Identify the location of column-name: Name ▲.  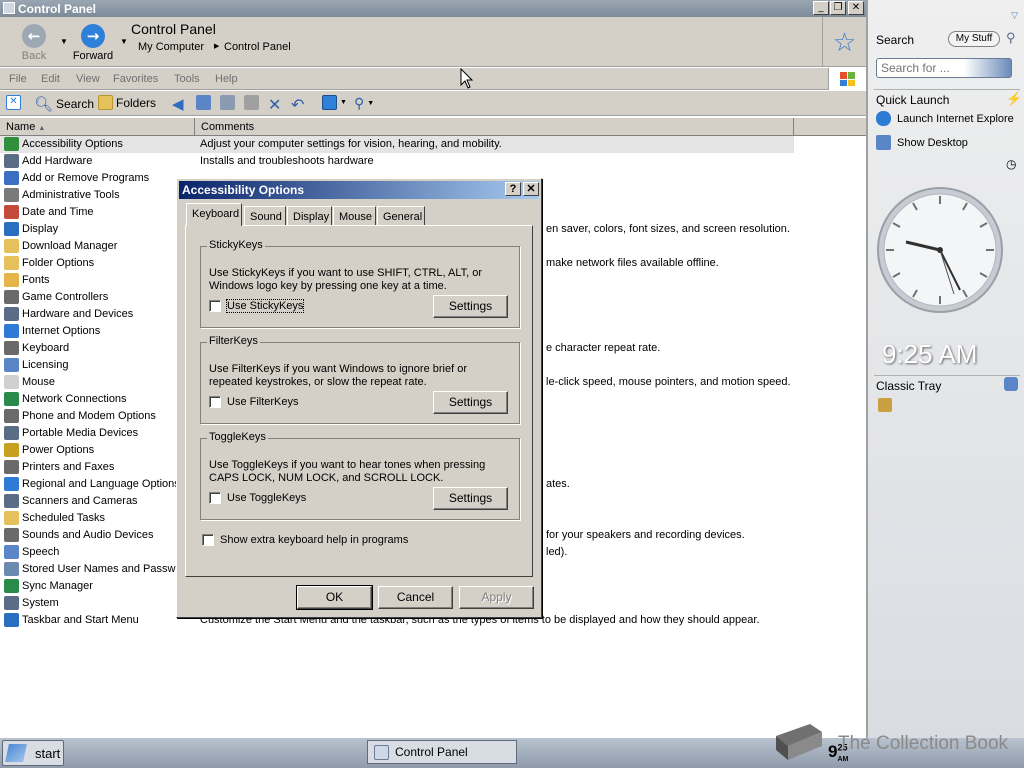
(97, 127).